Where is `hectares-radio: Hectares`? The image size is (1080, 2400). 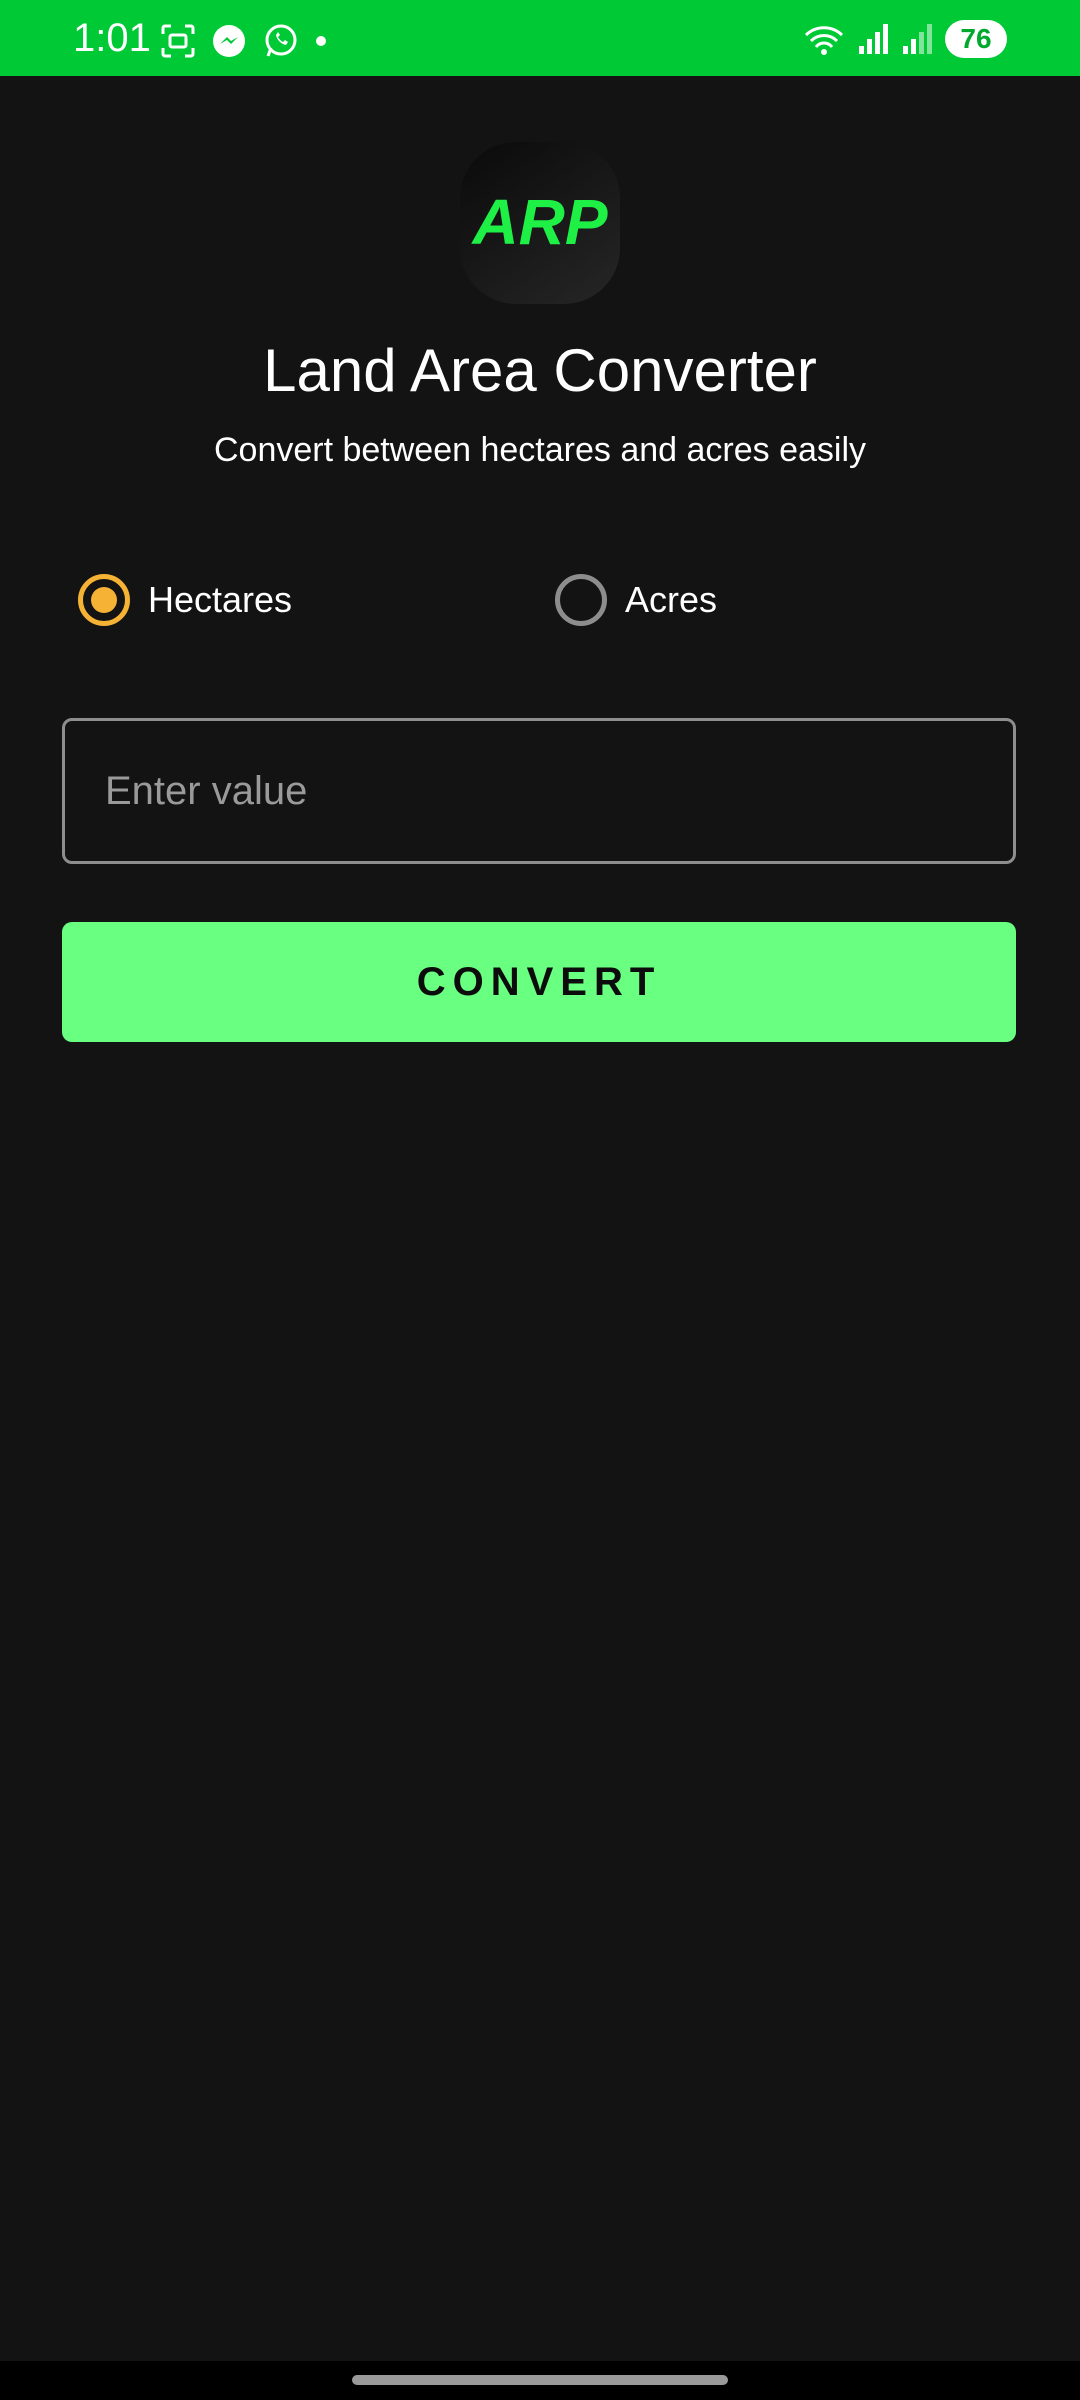 hectares-radio: Hectares is located at coordinates (185, 600).